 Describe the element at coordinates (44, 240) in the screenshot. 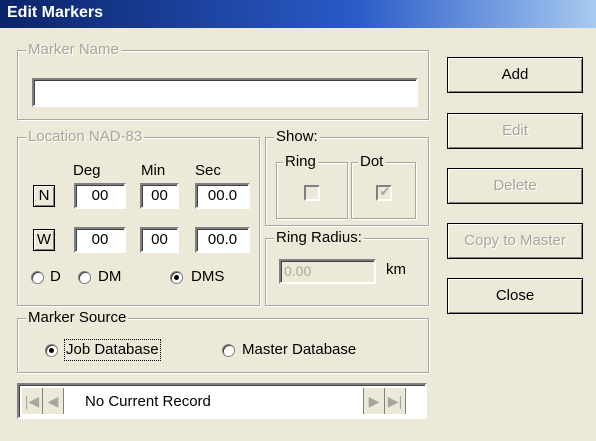

I see `lon-hemisphere-button: W` at that location.